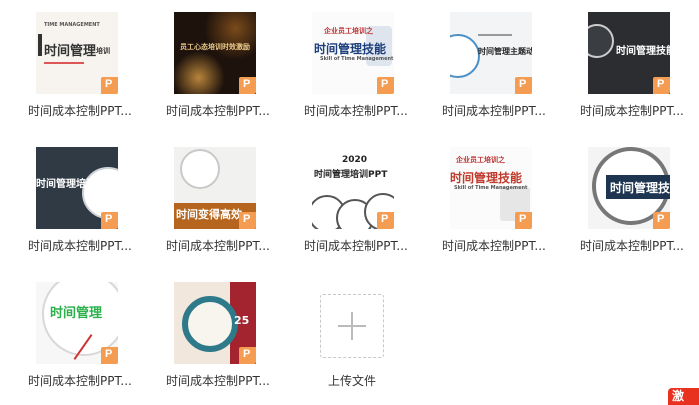 The width and height of the screenshot is (699, 405). What do you see at coordinates (353, 188) in the screenshot?
I see `file-thumbnail: 2020 时间管理培训PPT` at bounding box center [353, 188].